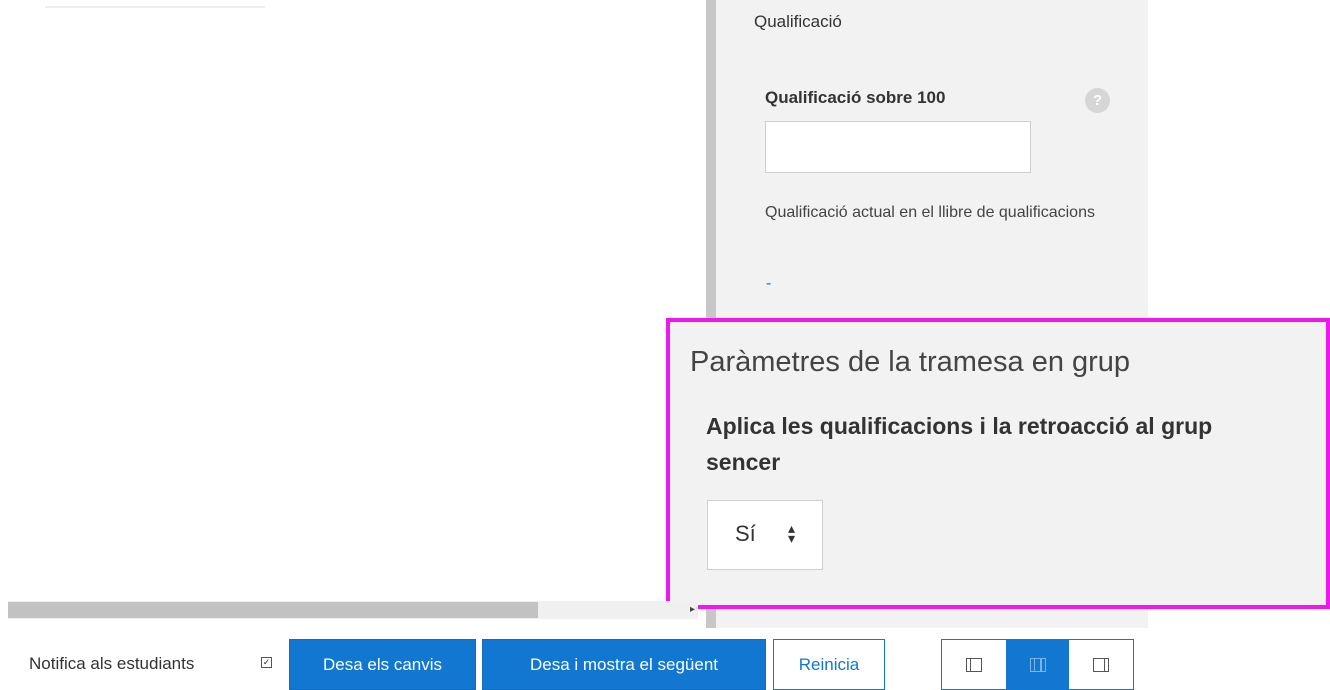 The width and height of the screenshot is (1330, 690). I want to click on default-layout-button, so click(1037, 664).